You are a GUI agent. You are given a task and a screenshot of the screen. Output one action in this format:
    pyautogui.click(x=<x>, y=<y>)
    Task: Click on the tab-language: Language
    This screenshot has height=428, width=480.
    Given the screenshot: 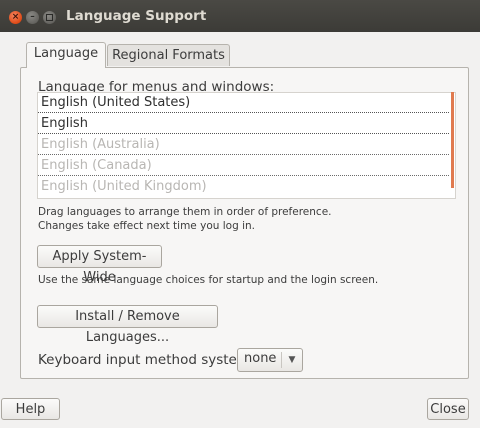 What is the action you would take?
    pyautogui.click(x=66, y=55)
    